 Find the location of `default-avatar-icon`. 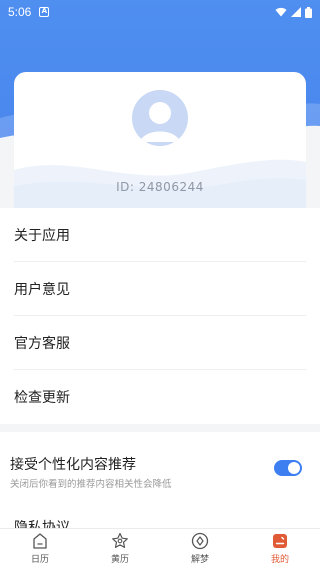

default-avatar-icon is located at coordinates (160, 118).